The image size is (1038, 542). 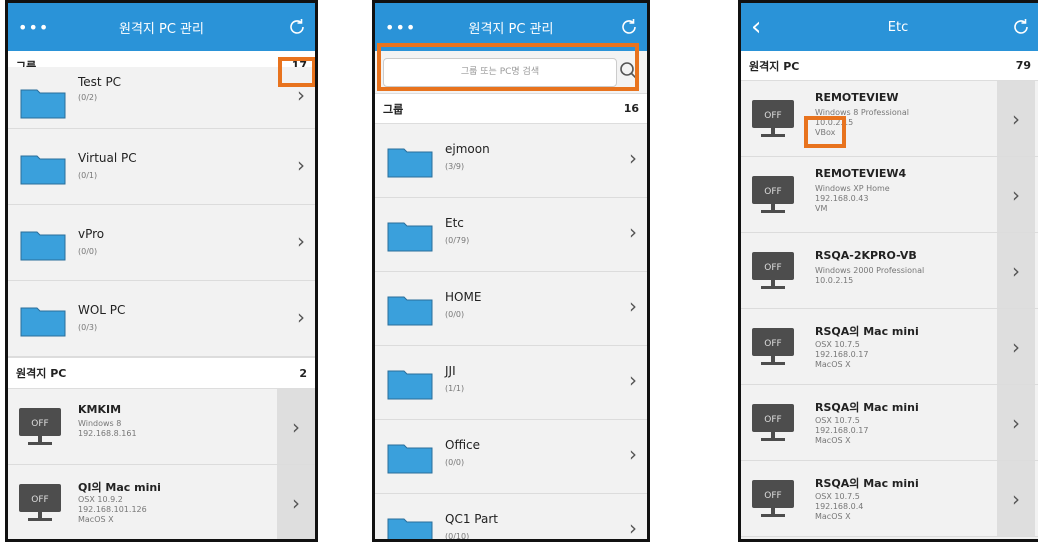 I want to click on list-item: Office (0/0) ›, so click(x=511, y=457).